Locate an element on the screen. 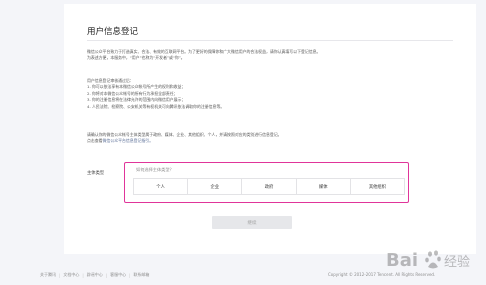 The width and height of the screenshot is (486, 285). title-divider is located at coordinates (270, 40).